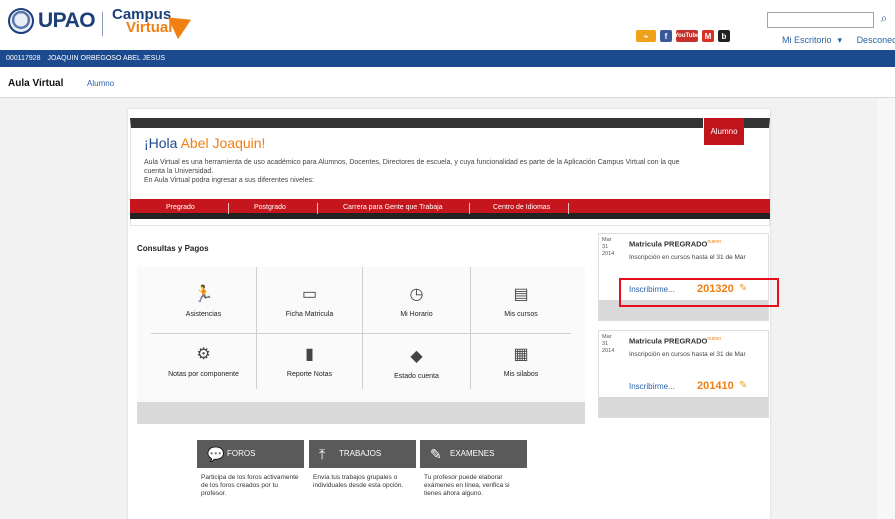  Describe the element at coordinates (173, 248) in the screenshot. I see `consultas-title: Consultas y Pagos` at that location.